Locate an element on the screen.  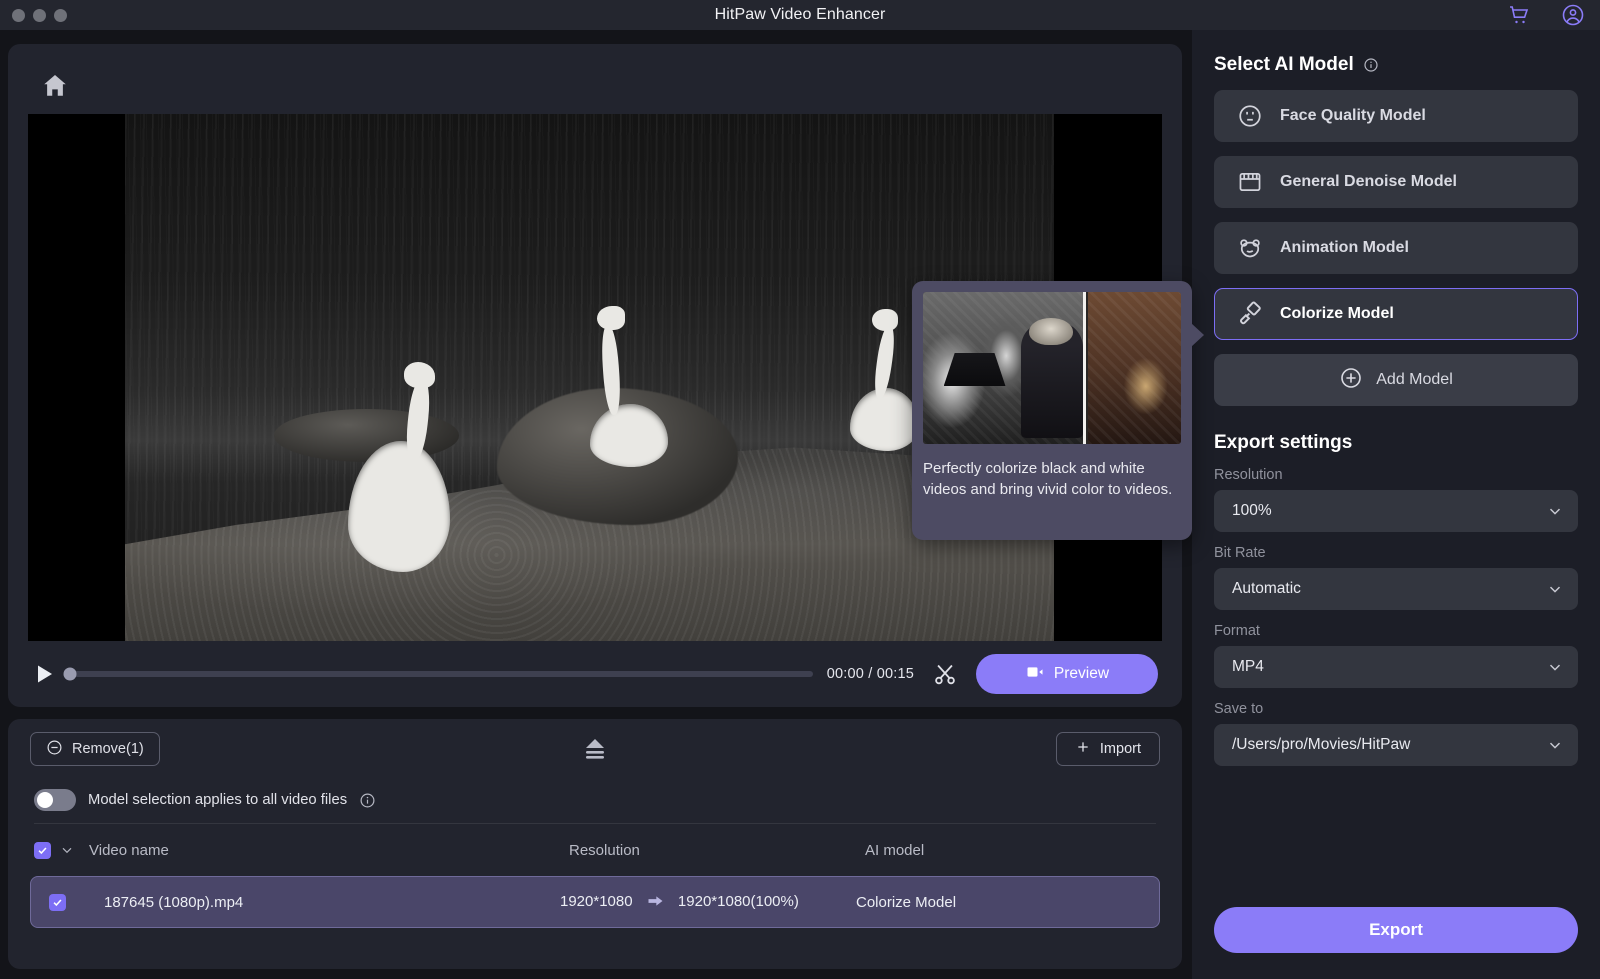
select-all-checkbox is located at coordinates (42, 850).